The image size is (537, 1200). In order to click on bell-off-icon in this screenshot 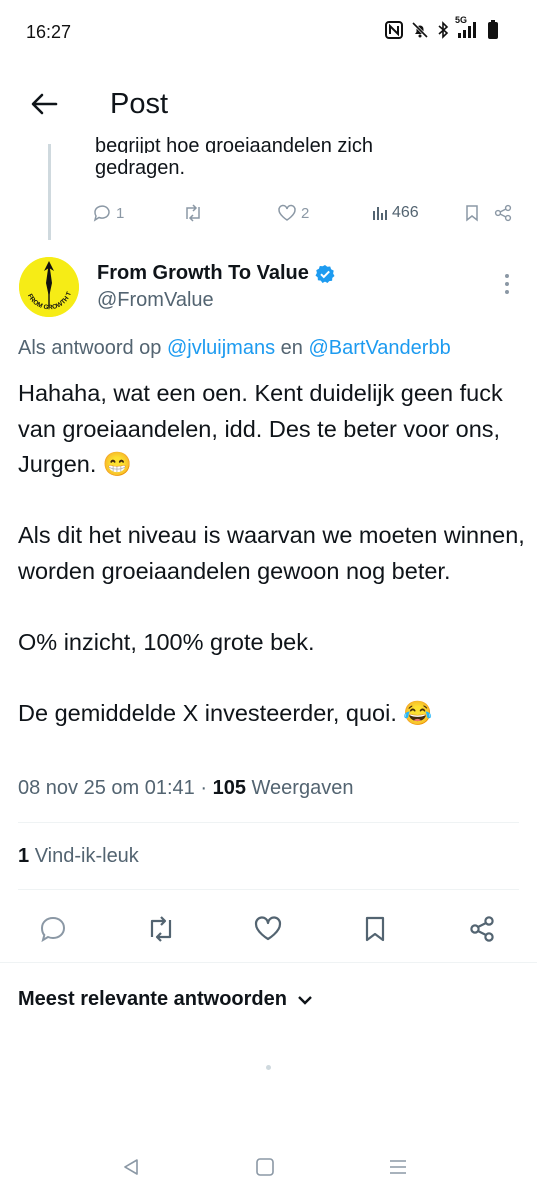, I will do `click(420, 30)`.